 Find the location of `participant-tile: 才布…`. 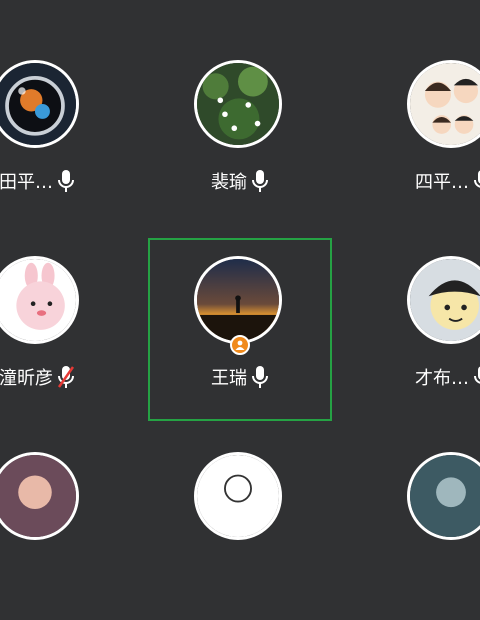

participant-tile: 才布… is located at coordinates (420, 331).